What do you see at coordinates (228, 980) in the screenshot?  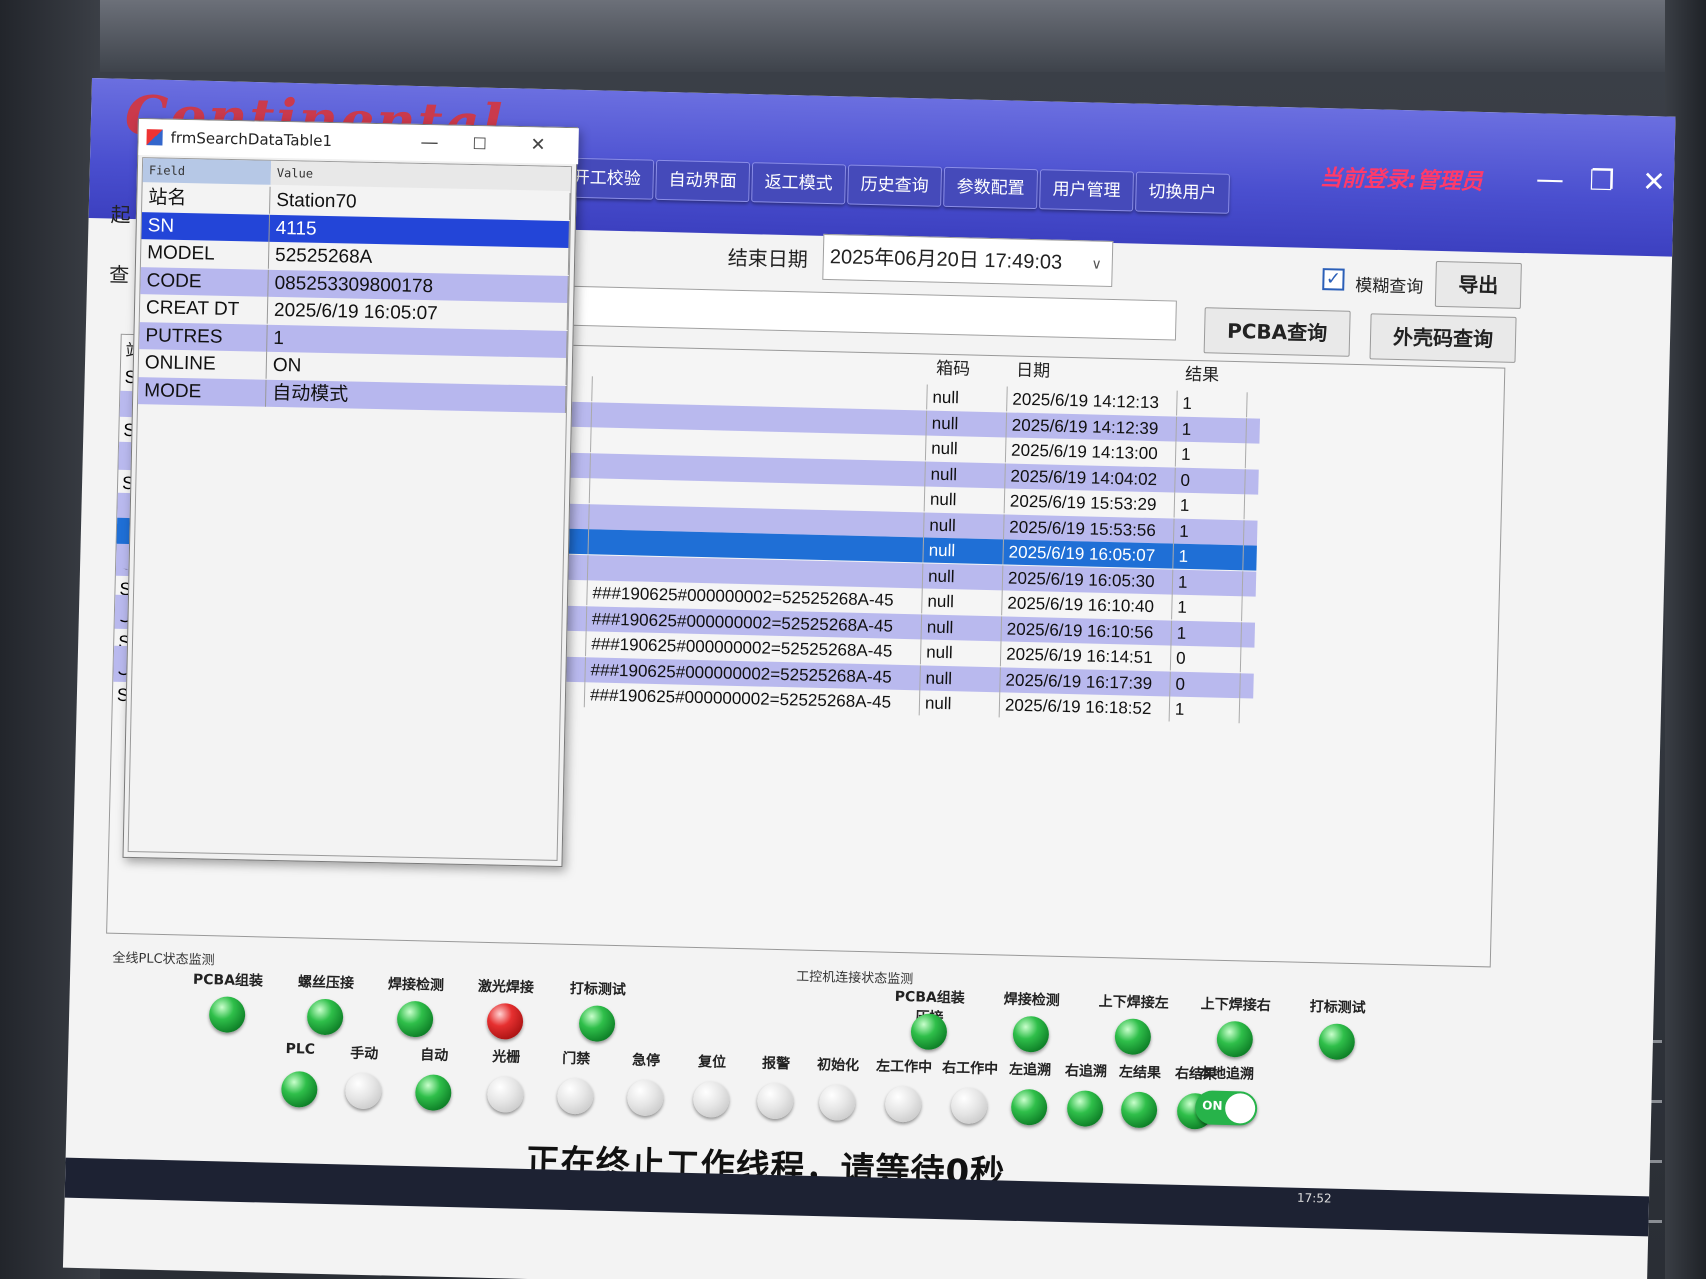 I see `indicator-label: PCBA组装` at bounding box center [228, 980].